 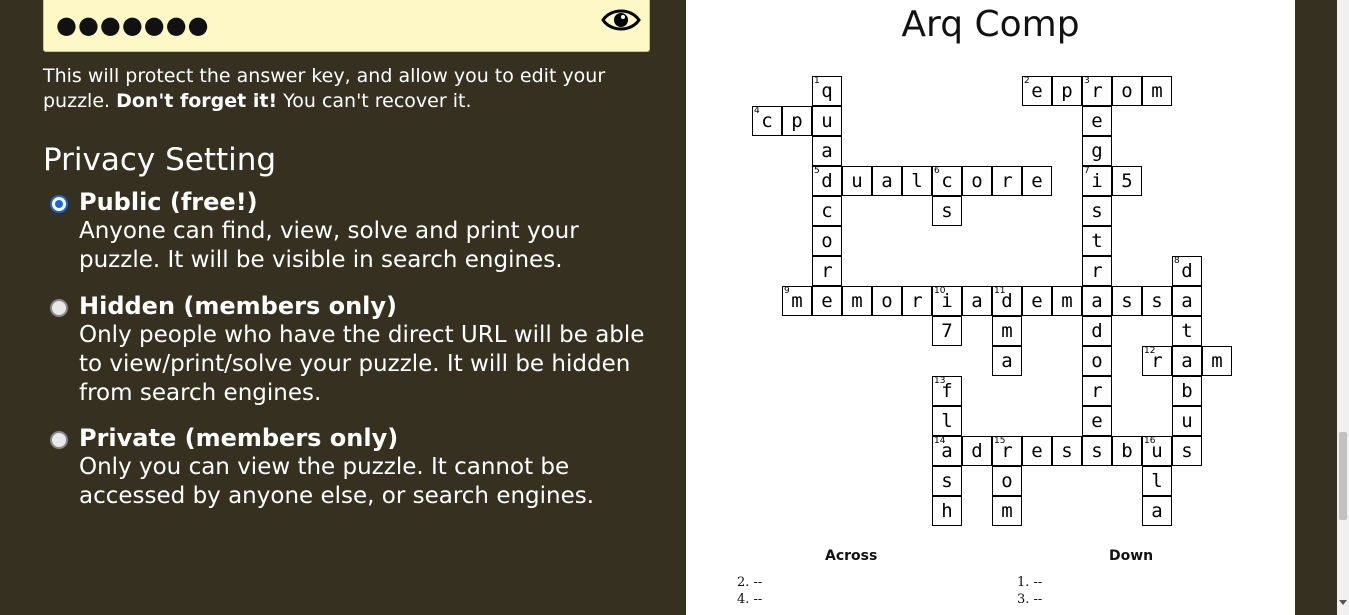 What do you see at coordinates (1343, 602) in the screenshot?
I see `scroll-down-arrow-icon` at bounding box center [1343, 602].